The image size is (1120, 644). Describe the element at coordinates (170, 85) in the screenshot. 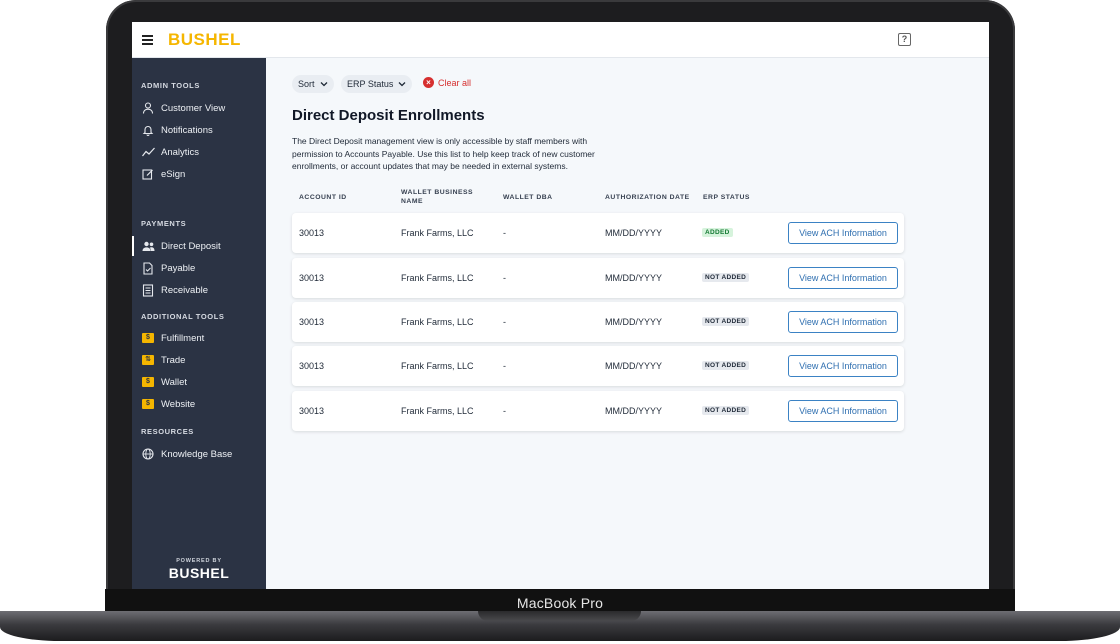

I see `section-title-admin-tools: ADMIN TOOLS` at that location.